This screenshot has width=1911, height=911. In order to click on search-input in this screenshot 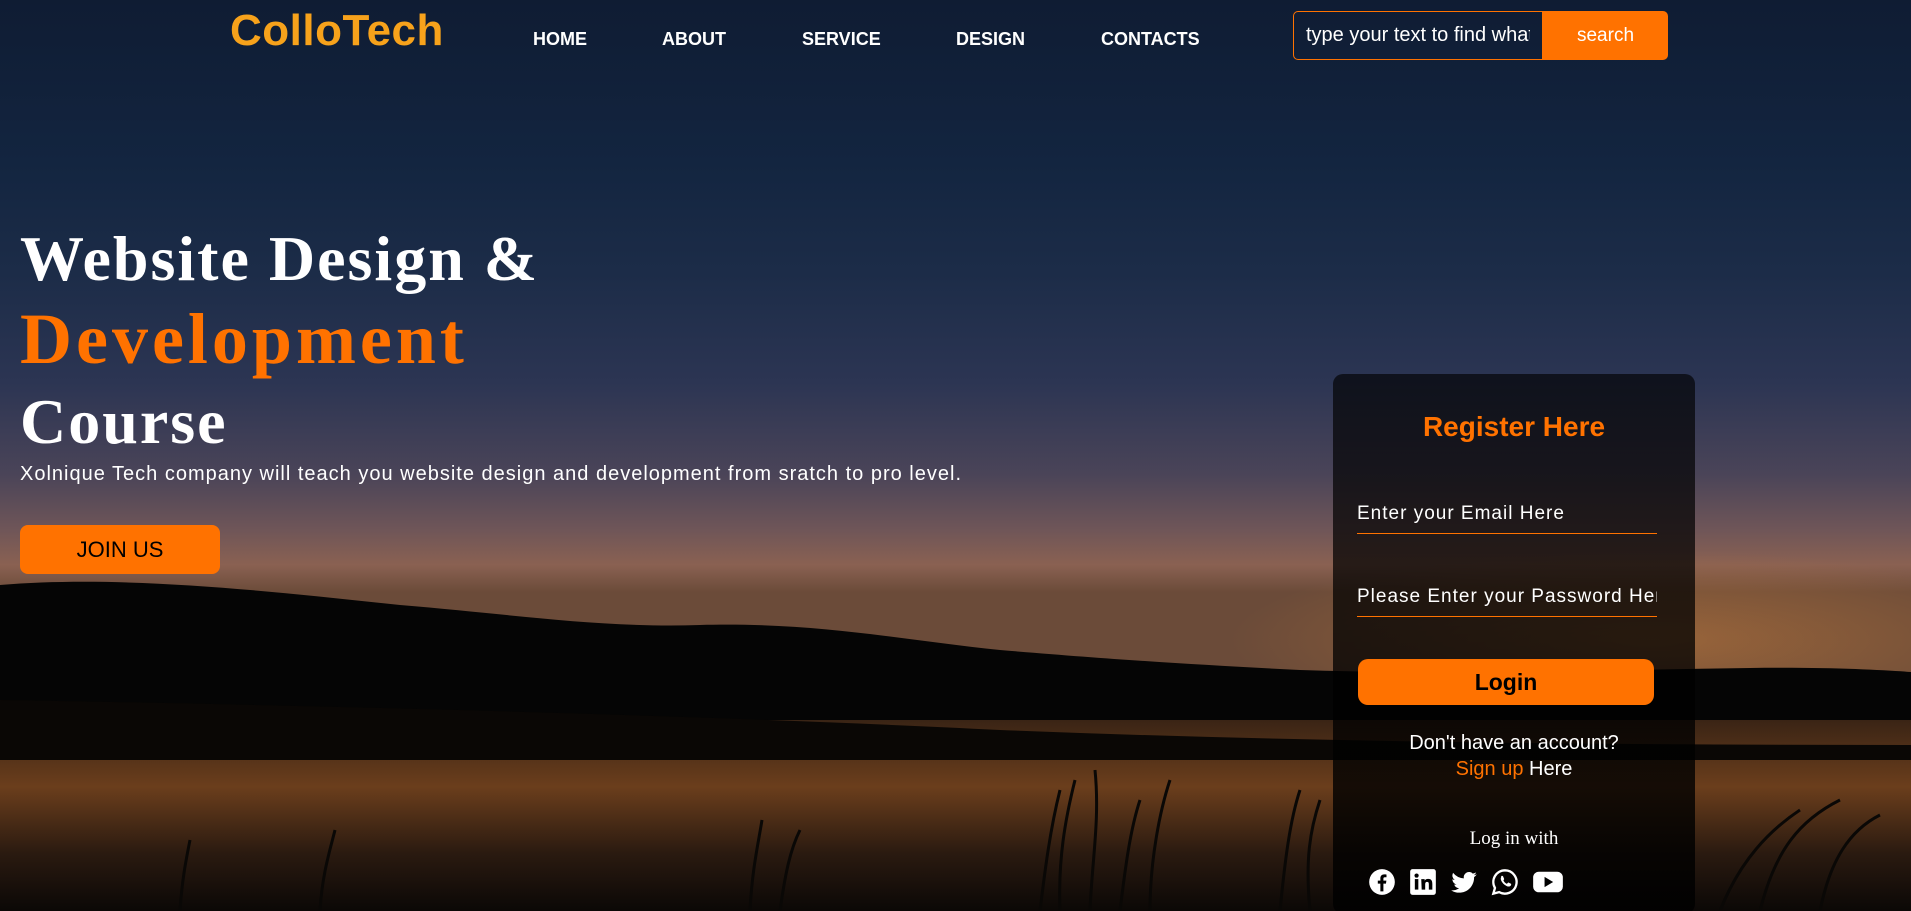, I will do `click(1418, 35)`.